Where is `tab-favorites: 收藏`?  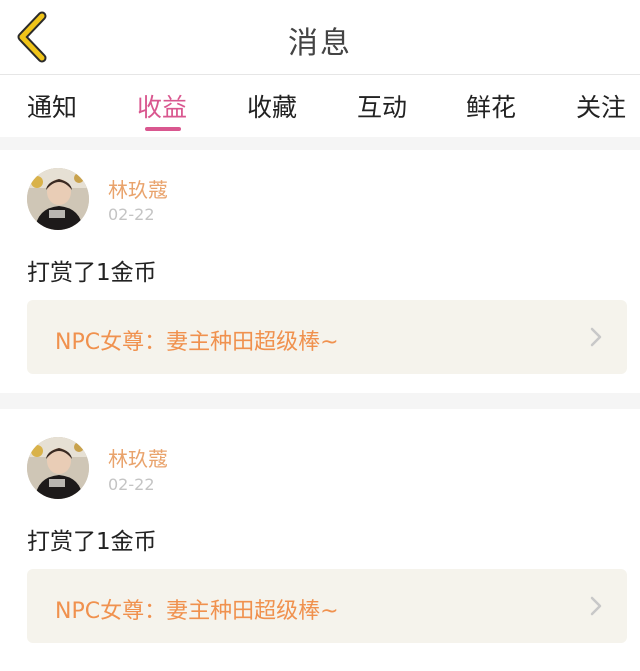
tab-favorites: 收藏 is located at coordinates (272, 106).